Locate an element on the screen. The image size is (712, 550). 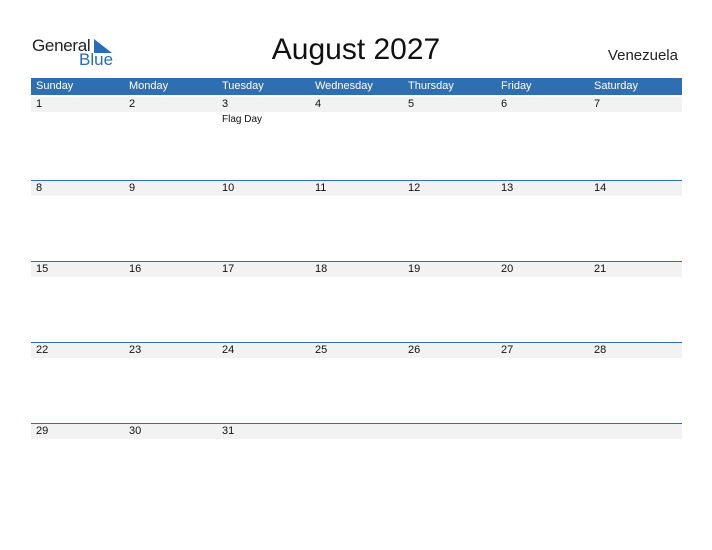
date-strip: 22 23 24 25 26 27 28 is located at coordinates (356, 350).